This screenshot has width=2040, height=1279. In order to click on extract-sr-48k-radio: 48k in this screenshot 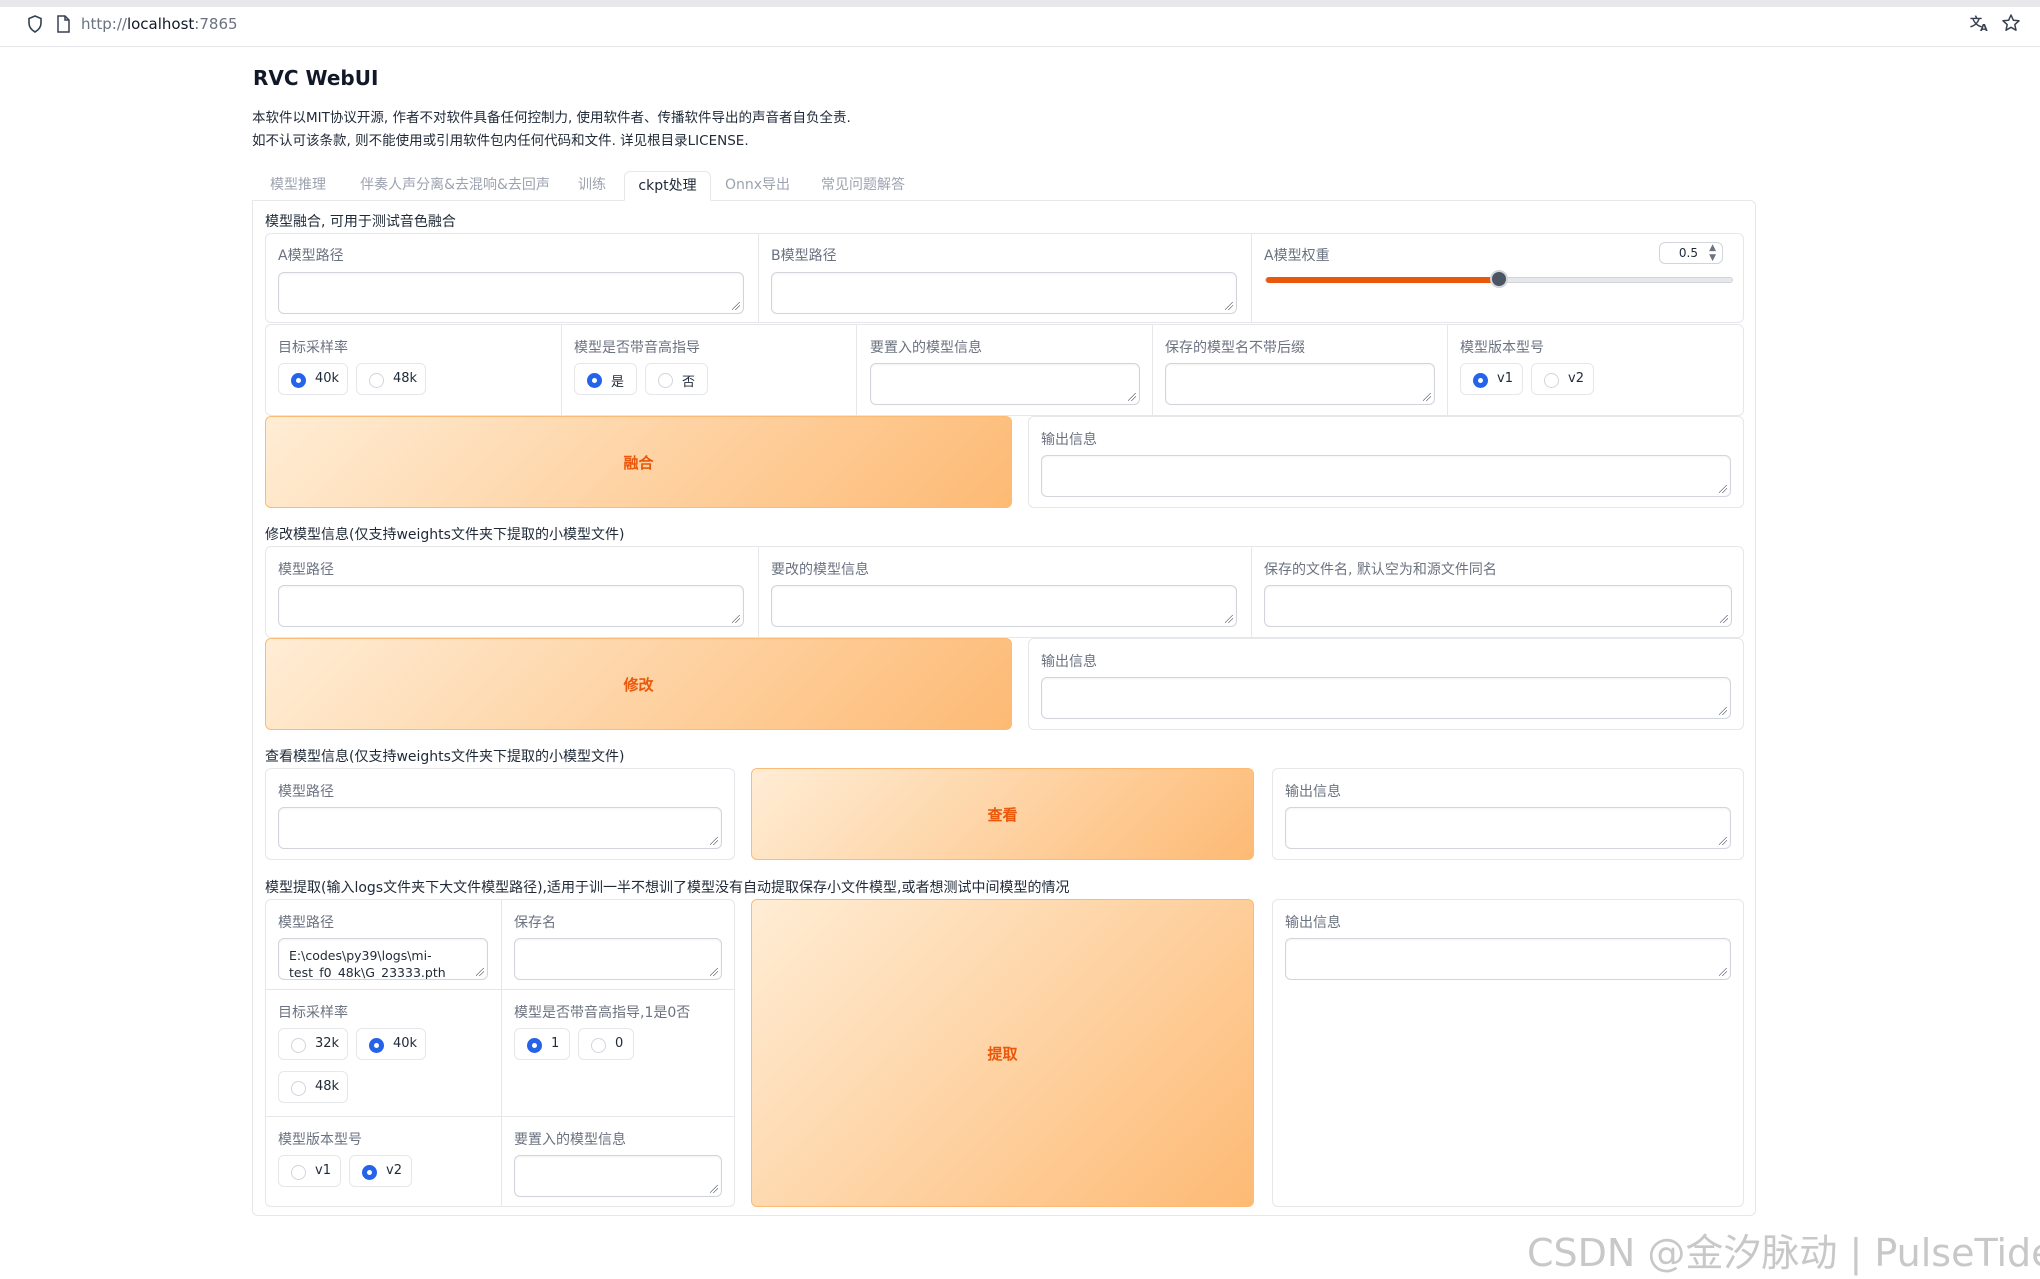, I will do `click(313, 1087)`.